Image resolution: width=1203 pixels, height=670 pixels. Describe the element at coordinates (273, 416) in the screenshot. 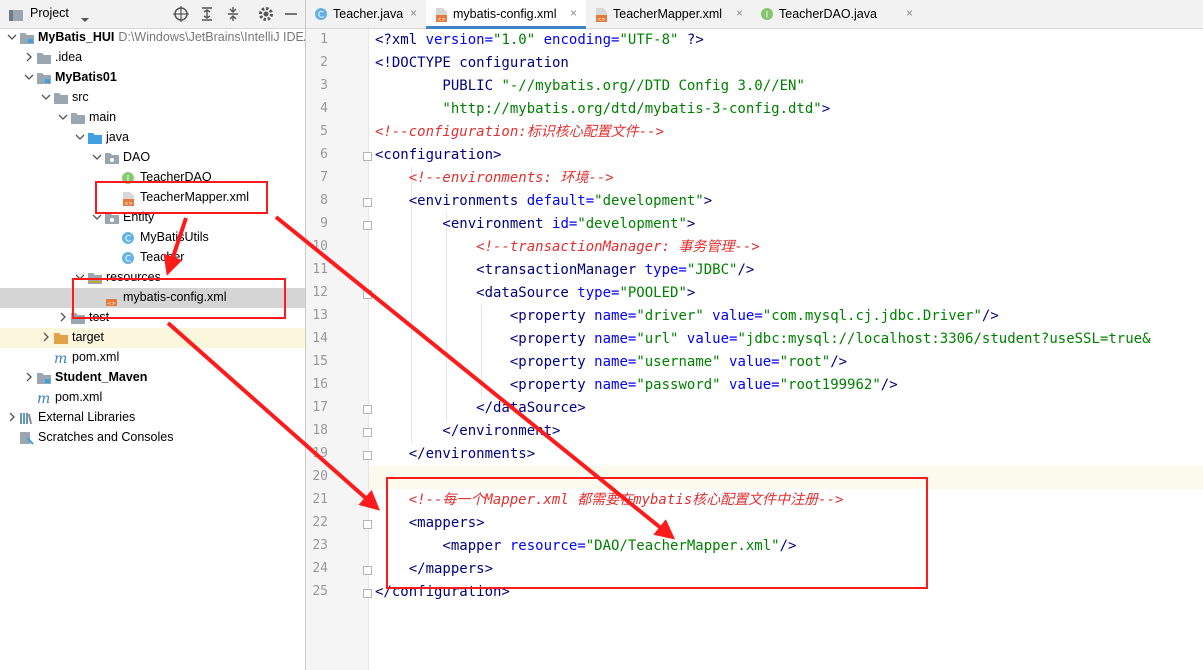

I see `arrow-config-to-mappers` at that location.